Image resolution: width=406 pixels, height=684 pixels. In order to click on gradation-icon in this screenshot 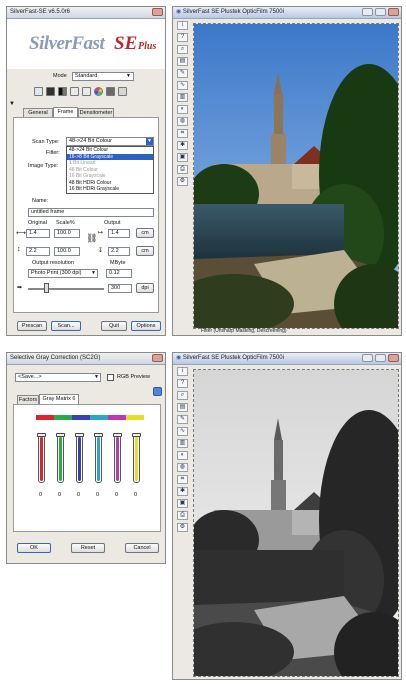, I will do `click(74, 91)`.